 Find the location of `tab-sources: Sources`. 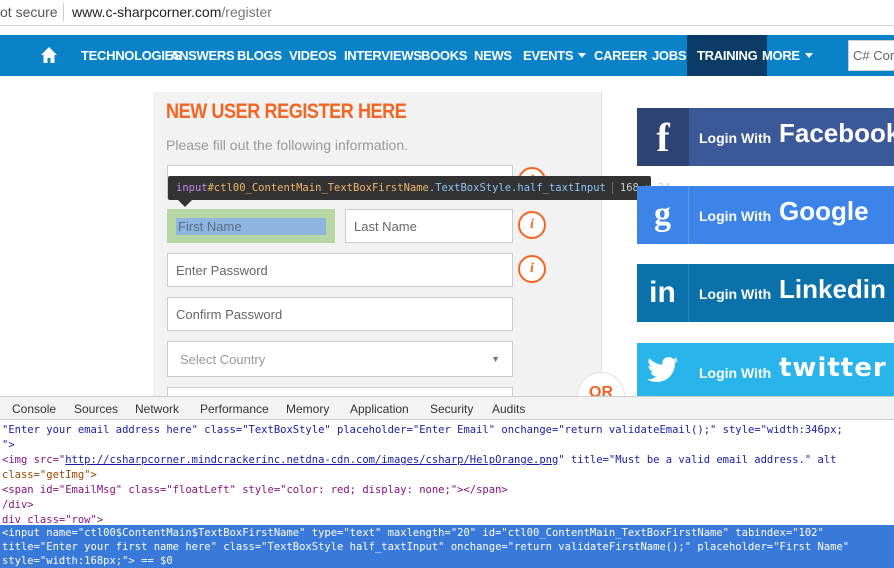

tab-sources: Sources is located at coordinates (96, 409).